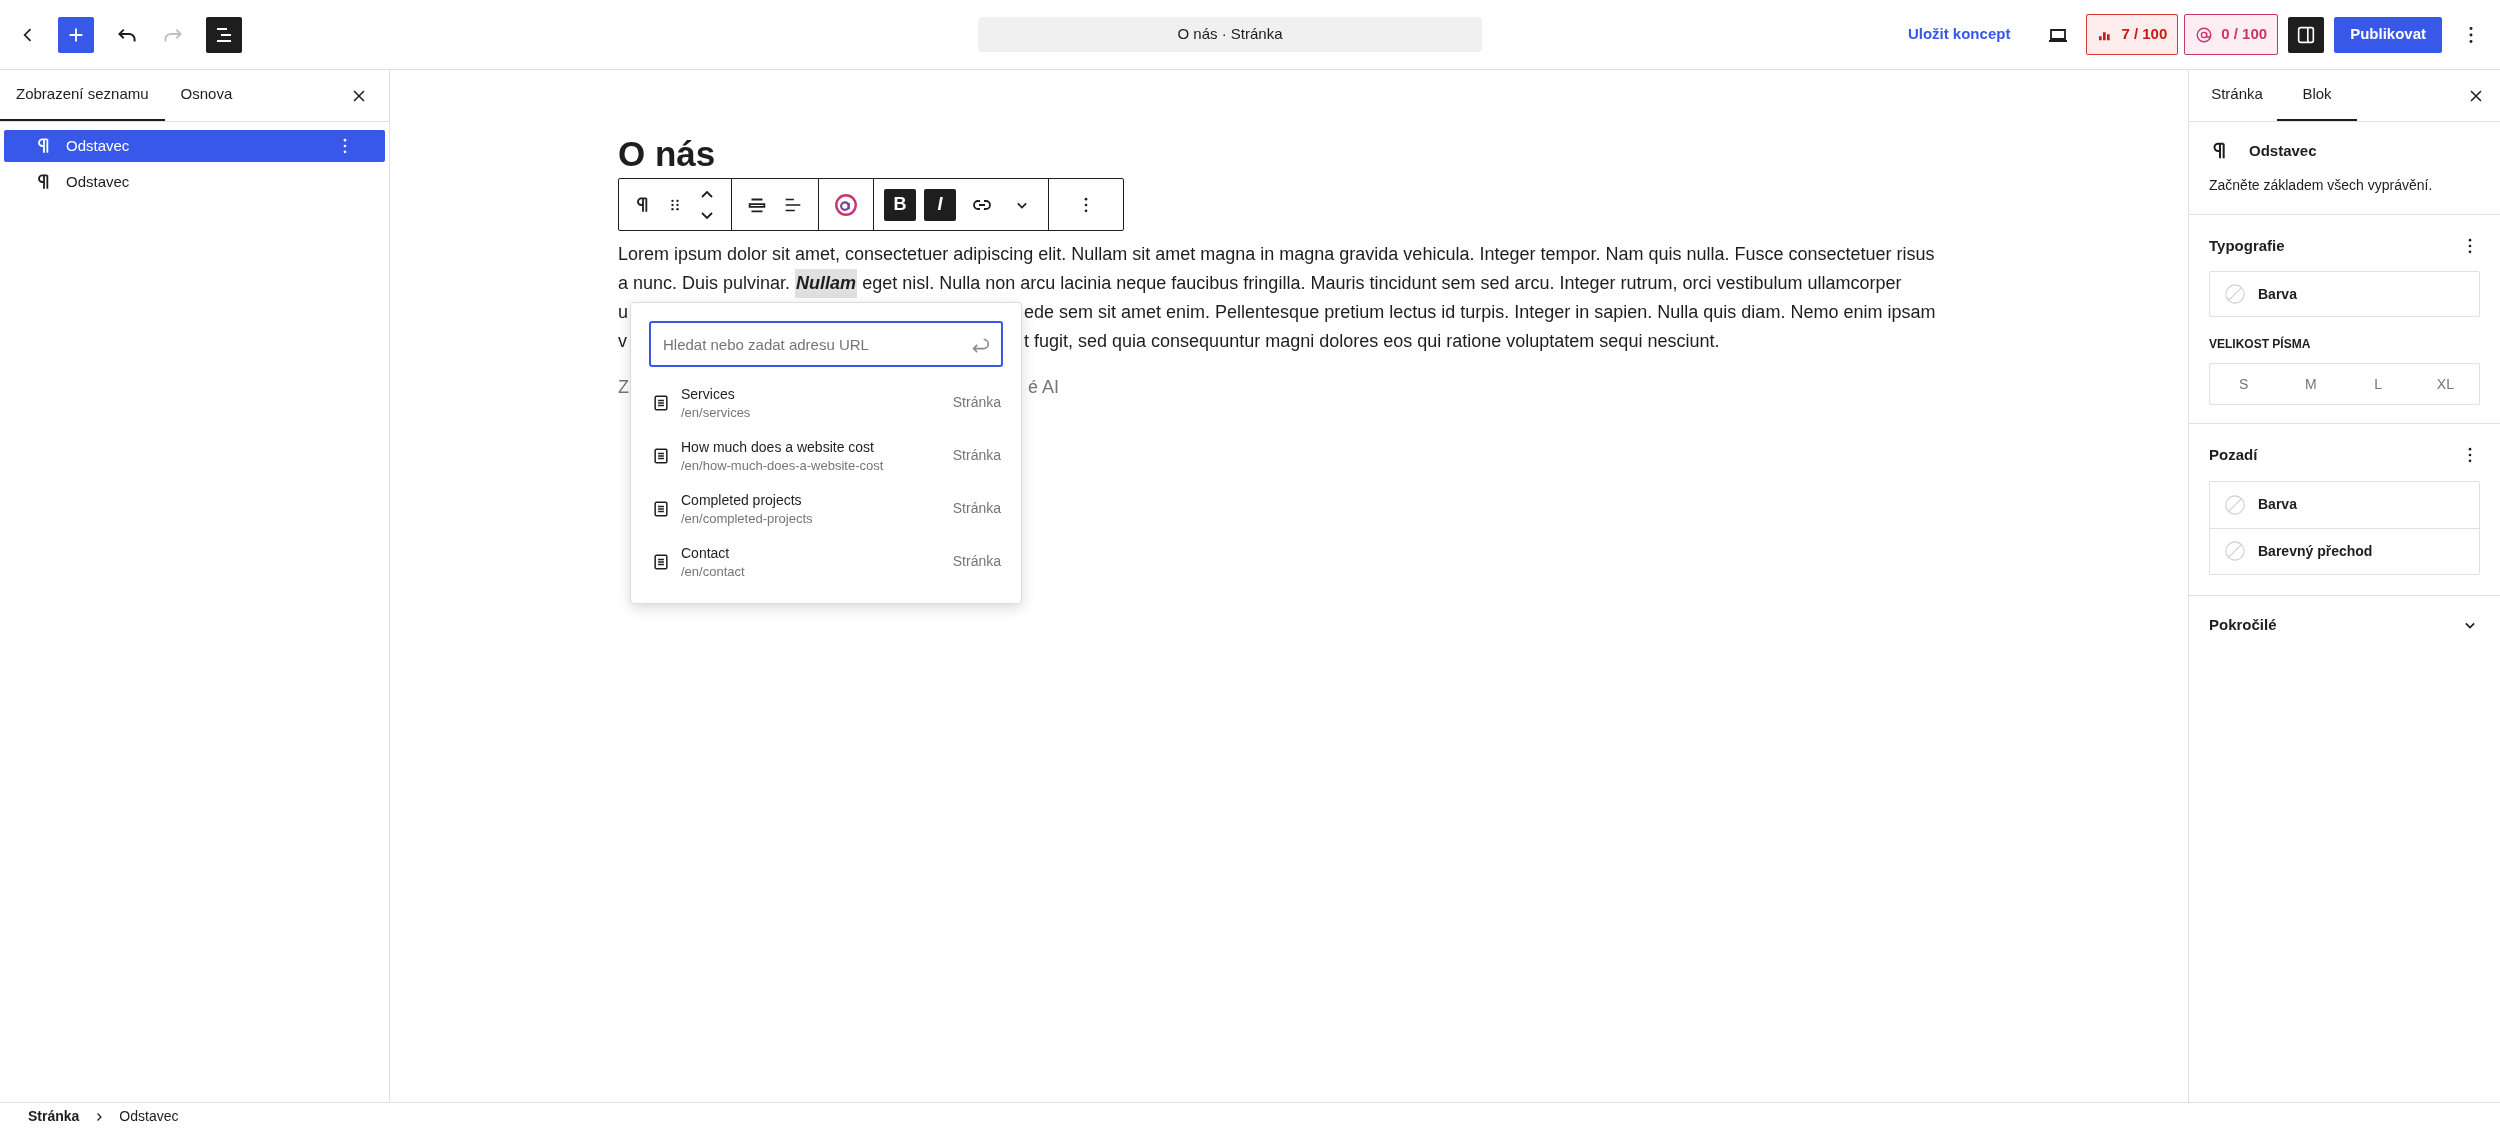 This screenshot has height=1130, width=2500. I want to click on option-label: Barevný přechod, so click(2315, 551).